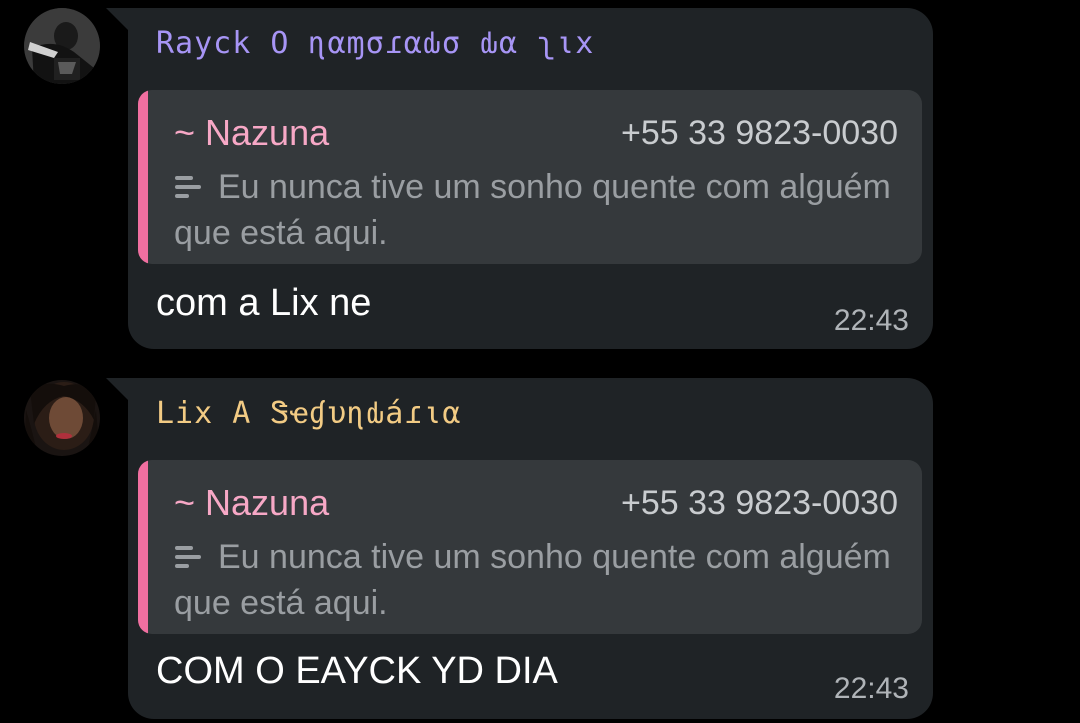  What do you see at coordinates (308, 414) in the screenshot?
I see `sender-name: Lix A Ꮥҽɠυɳԃáɾια` at bounding box center [308, 414].